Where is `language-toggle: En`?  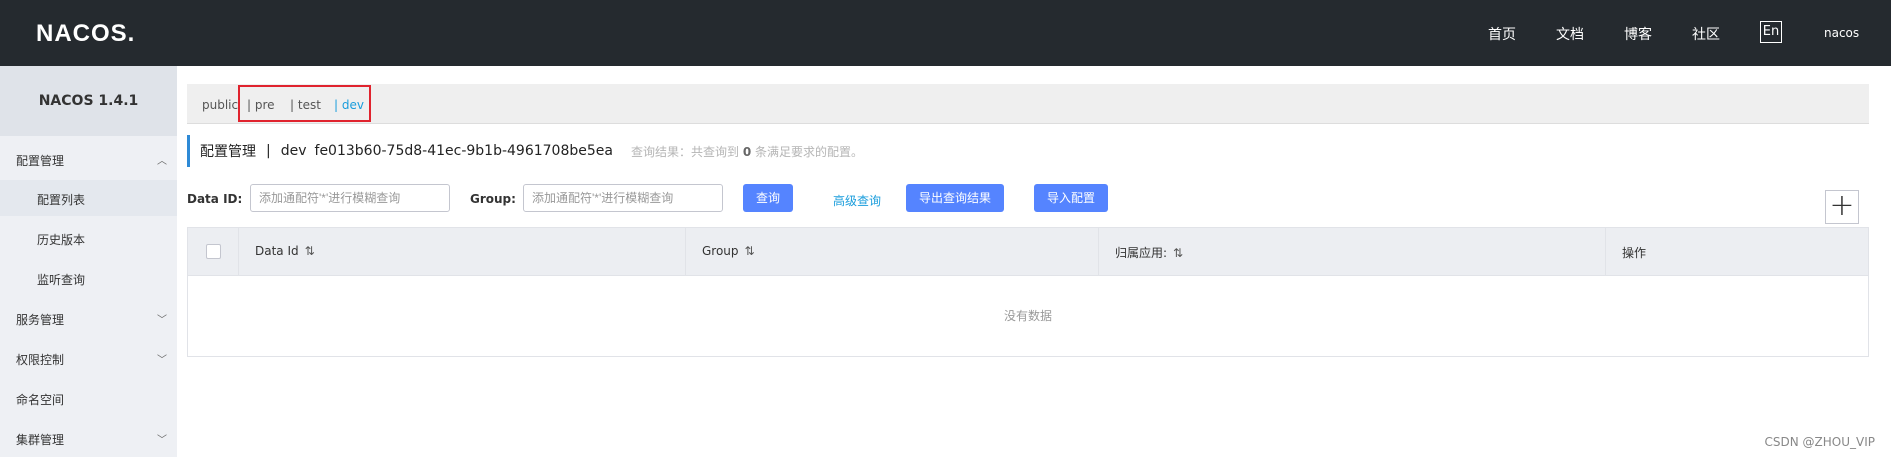
language-toggle: En is located at coordinates (1771, 32).